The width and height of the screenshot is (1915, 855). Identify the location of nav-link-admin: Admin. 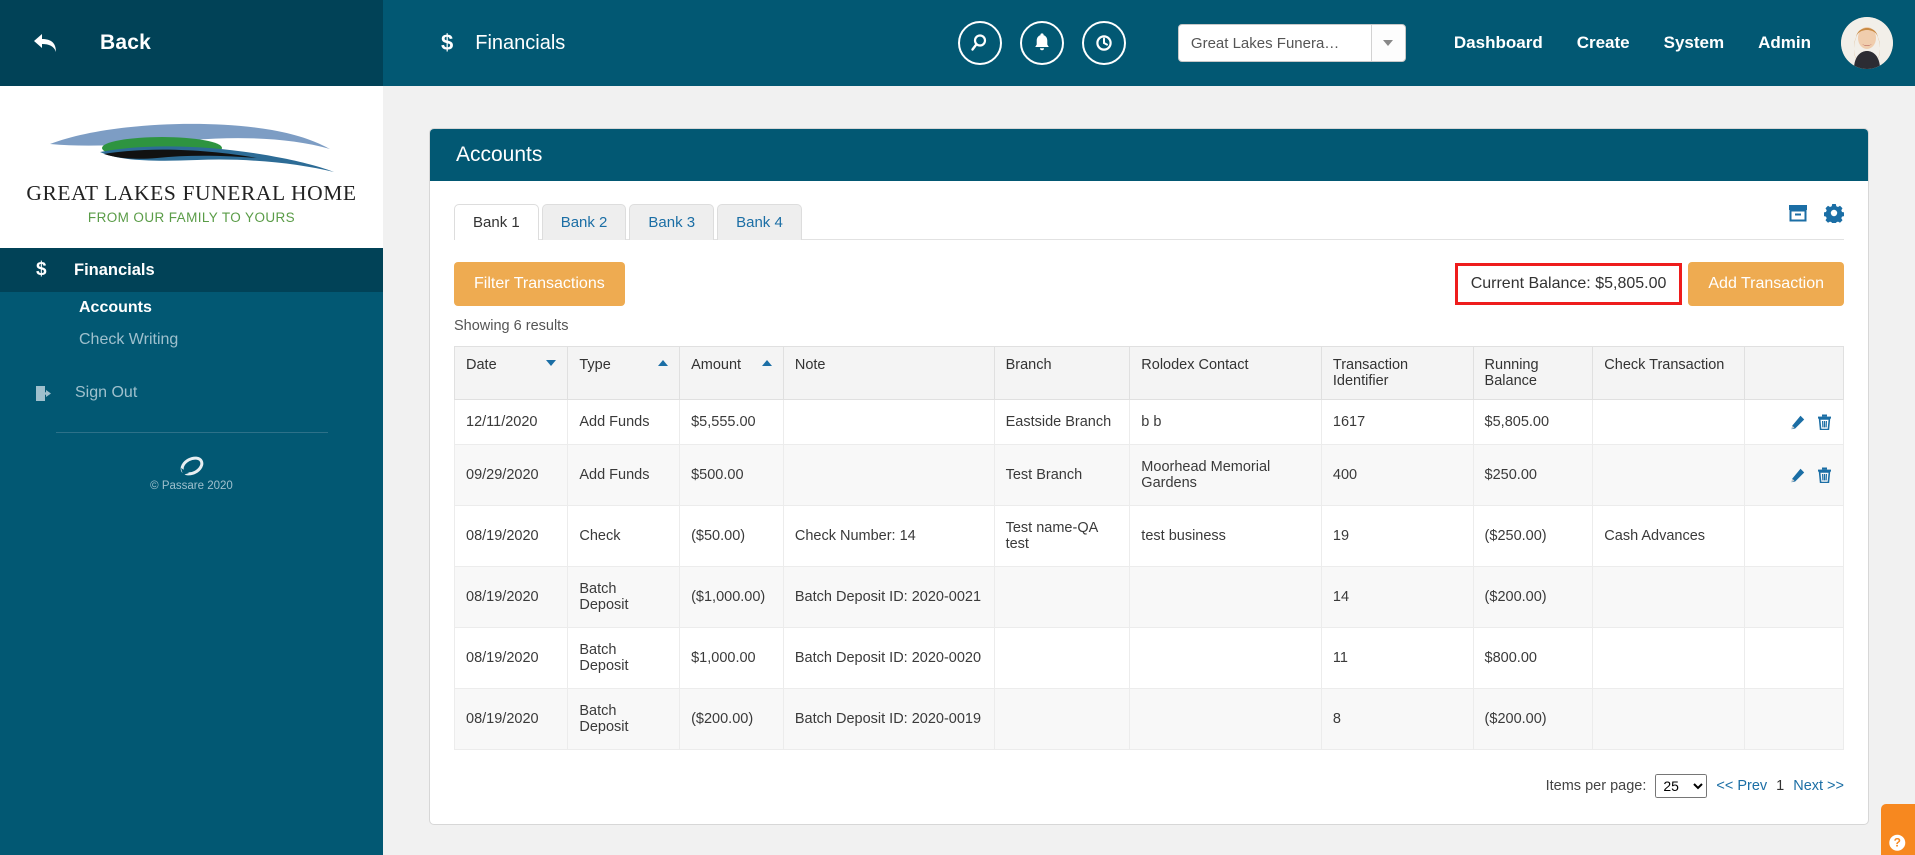
(1784, 43).